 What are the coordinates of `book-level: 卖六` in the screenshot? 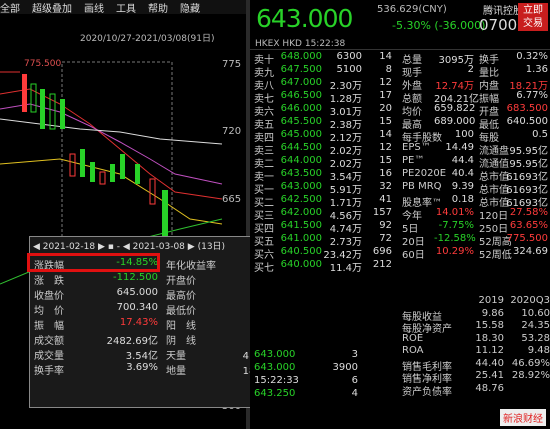 It's located at (264, 112).